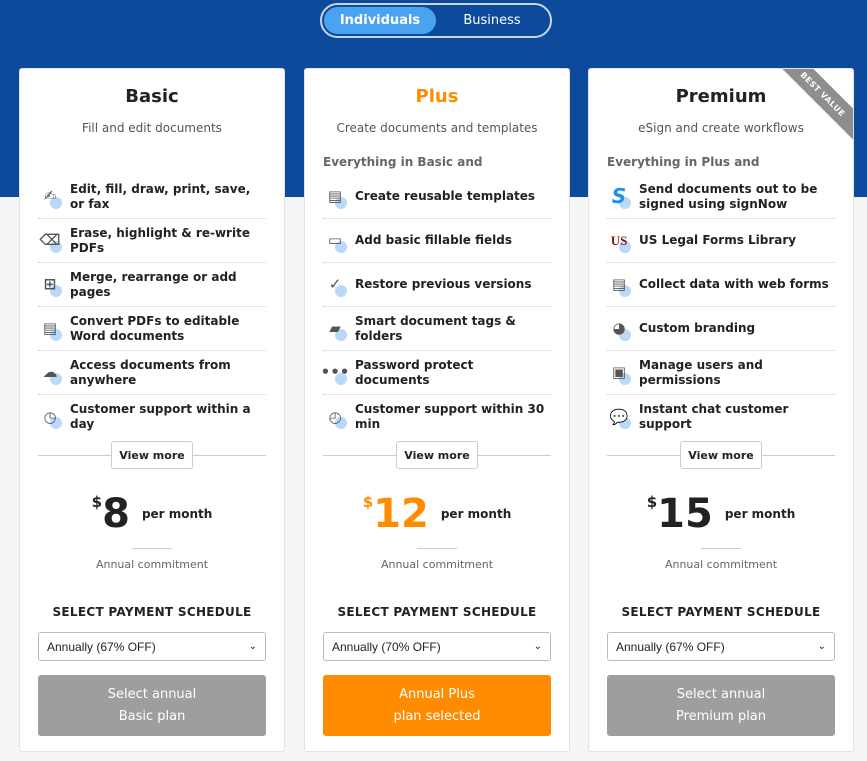 The width and height of the screenshot is (867, 761). What do you see at coordinates (160, 416) in the screenshot?
I see `feature-text: Customer support within a day` at bounding box center [160, 416].